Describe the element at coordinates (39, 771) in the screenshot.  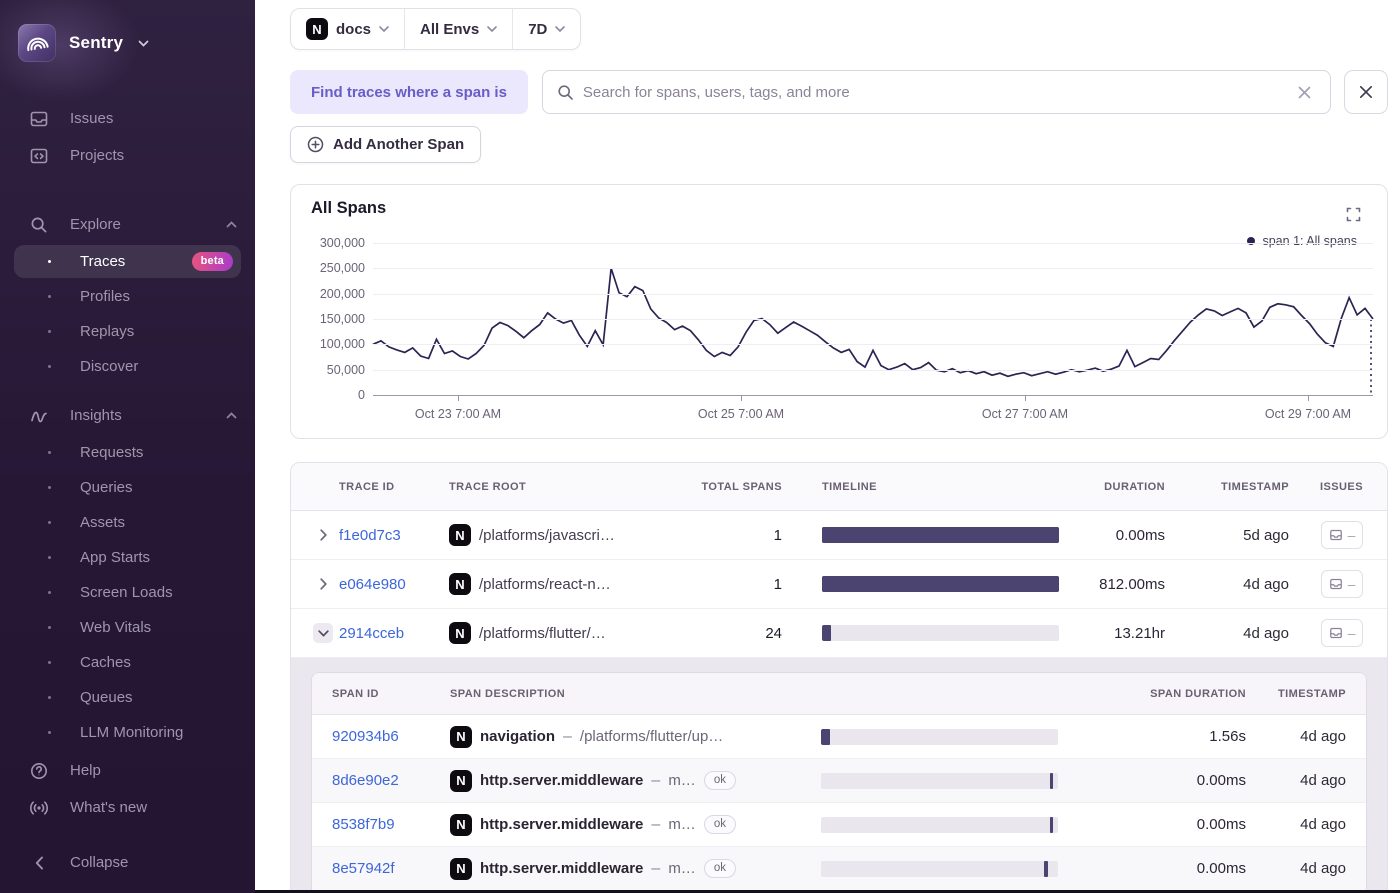
I see `help-icon` at that location.